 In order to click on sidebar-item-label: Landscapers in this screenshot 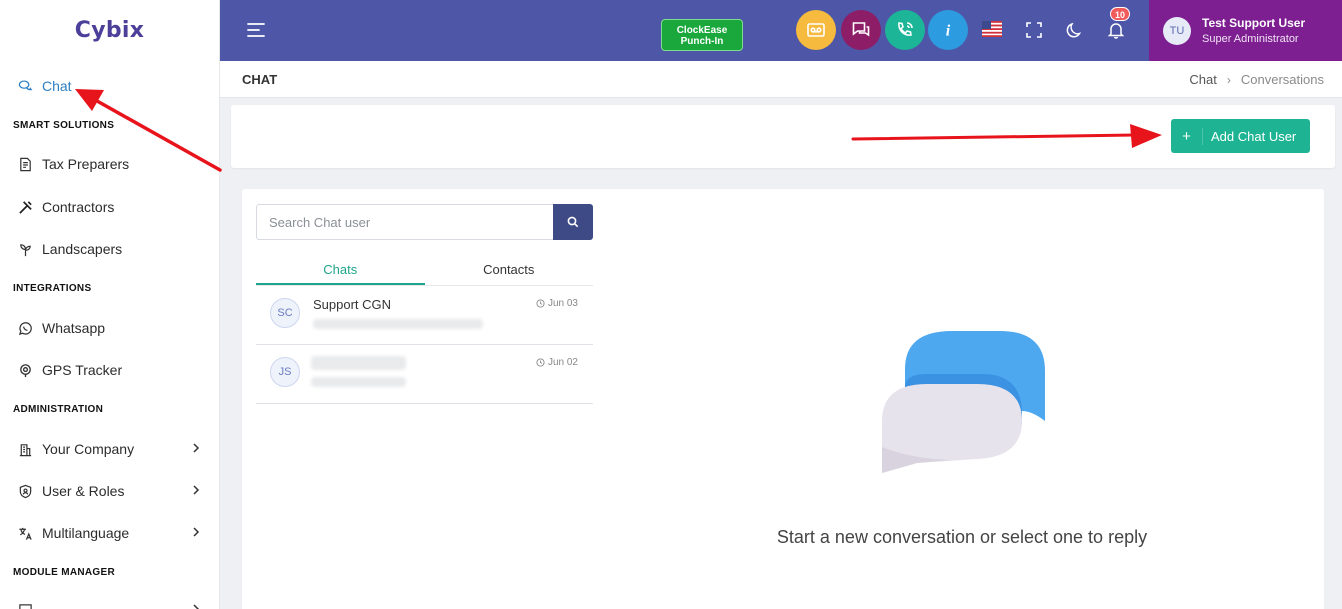, I will do `click(82, 249)`.